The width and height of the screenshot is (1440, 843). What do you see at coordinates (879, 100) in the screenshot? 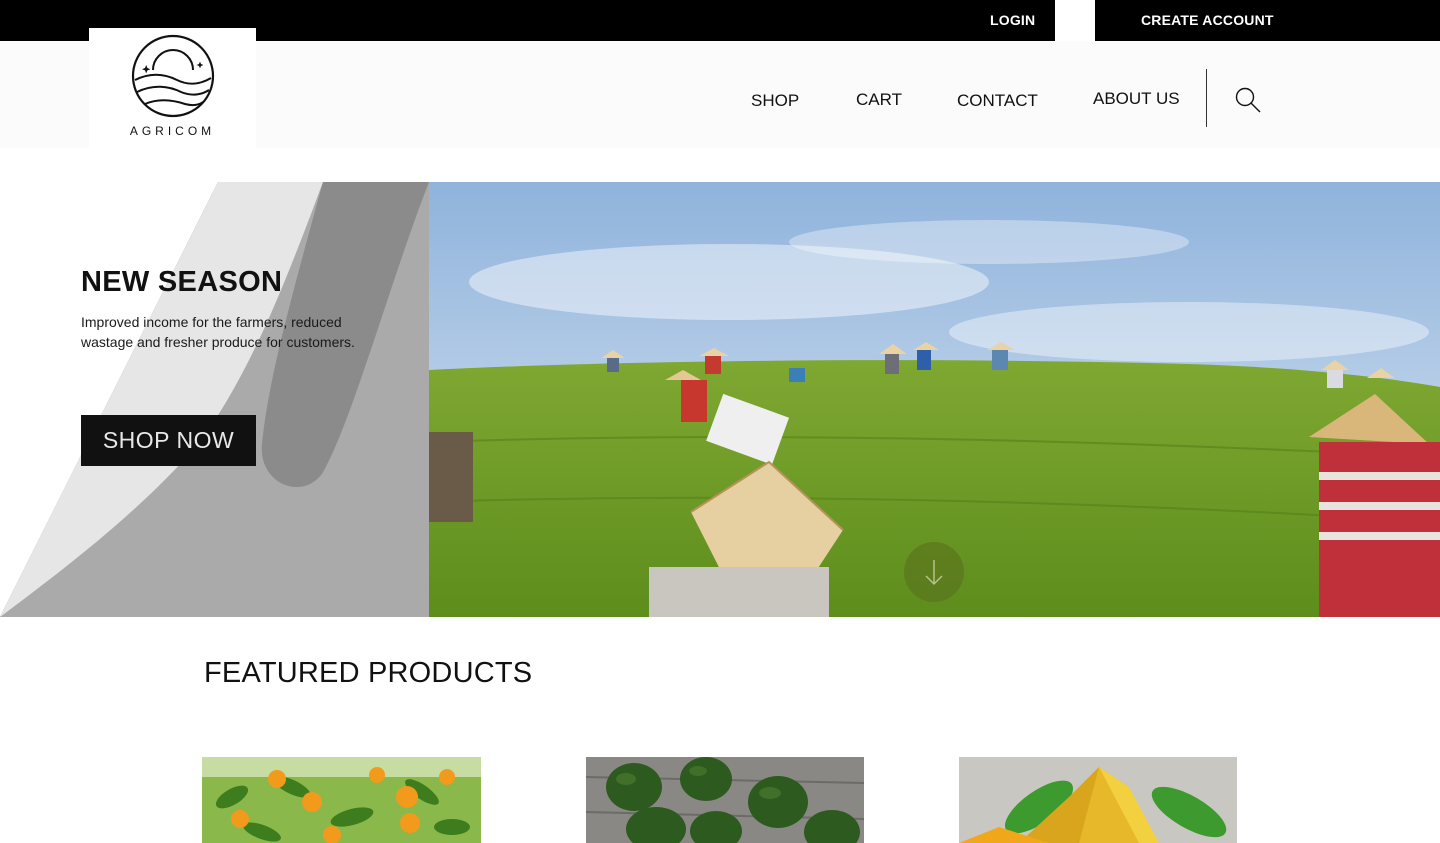
I see `nav-cart: CART` at bounding box center [879, 100].